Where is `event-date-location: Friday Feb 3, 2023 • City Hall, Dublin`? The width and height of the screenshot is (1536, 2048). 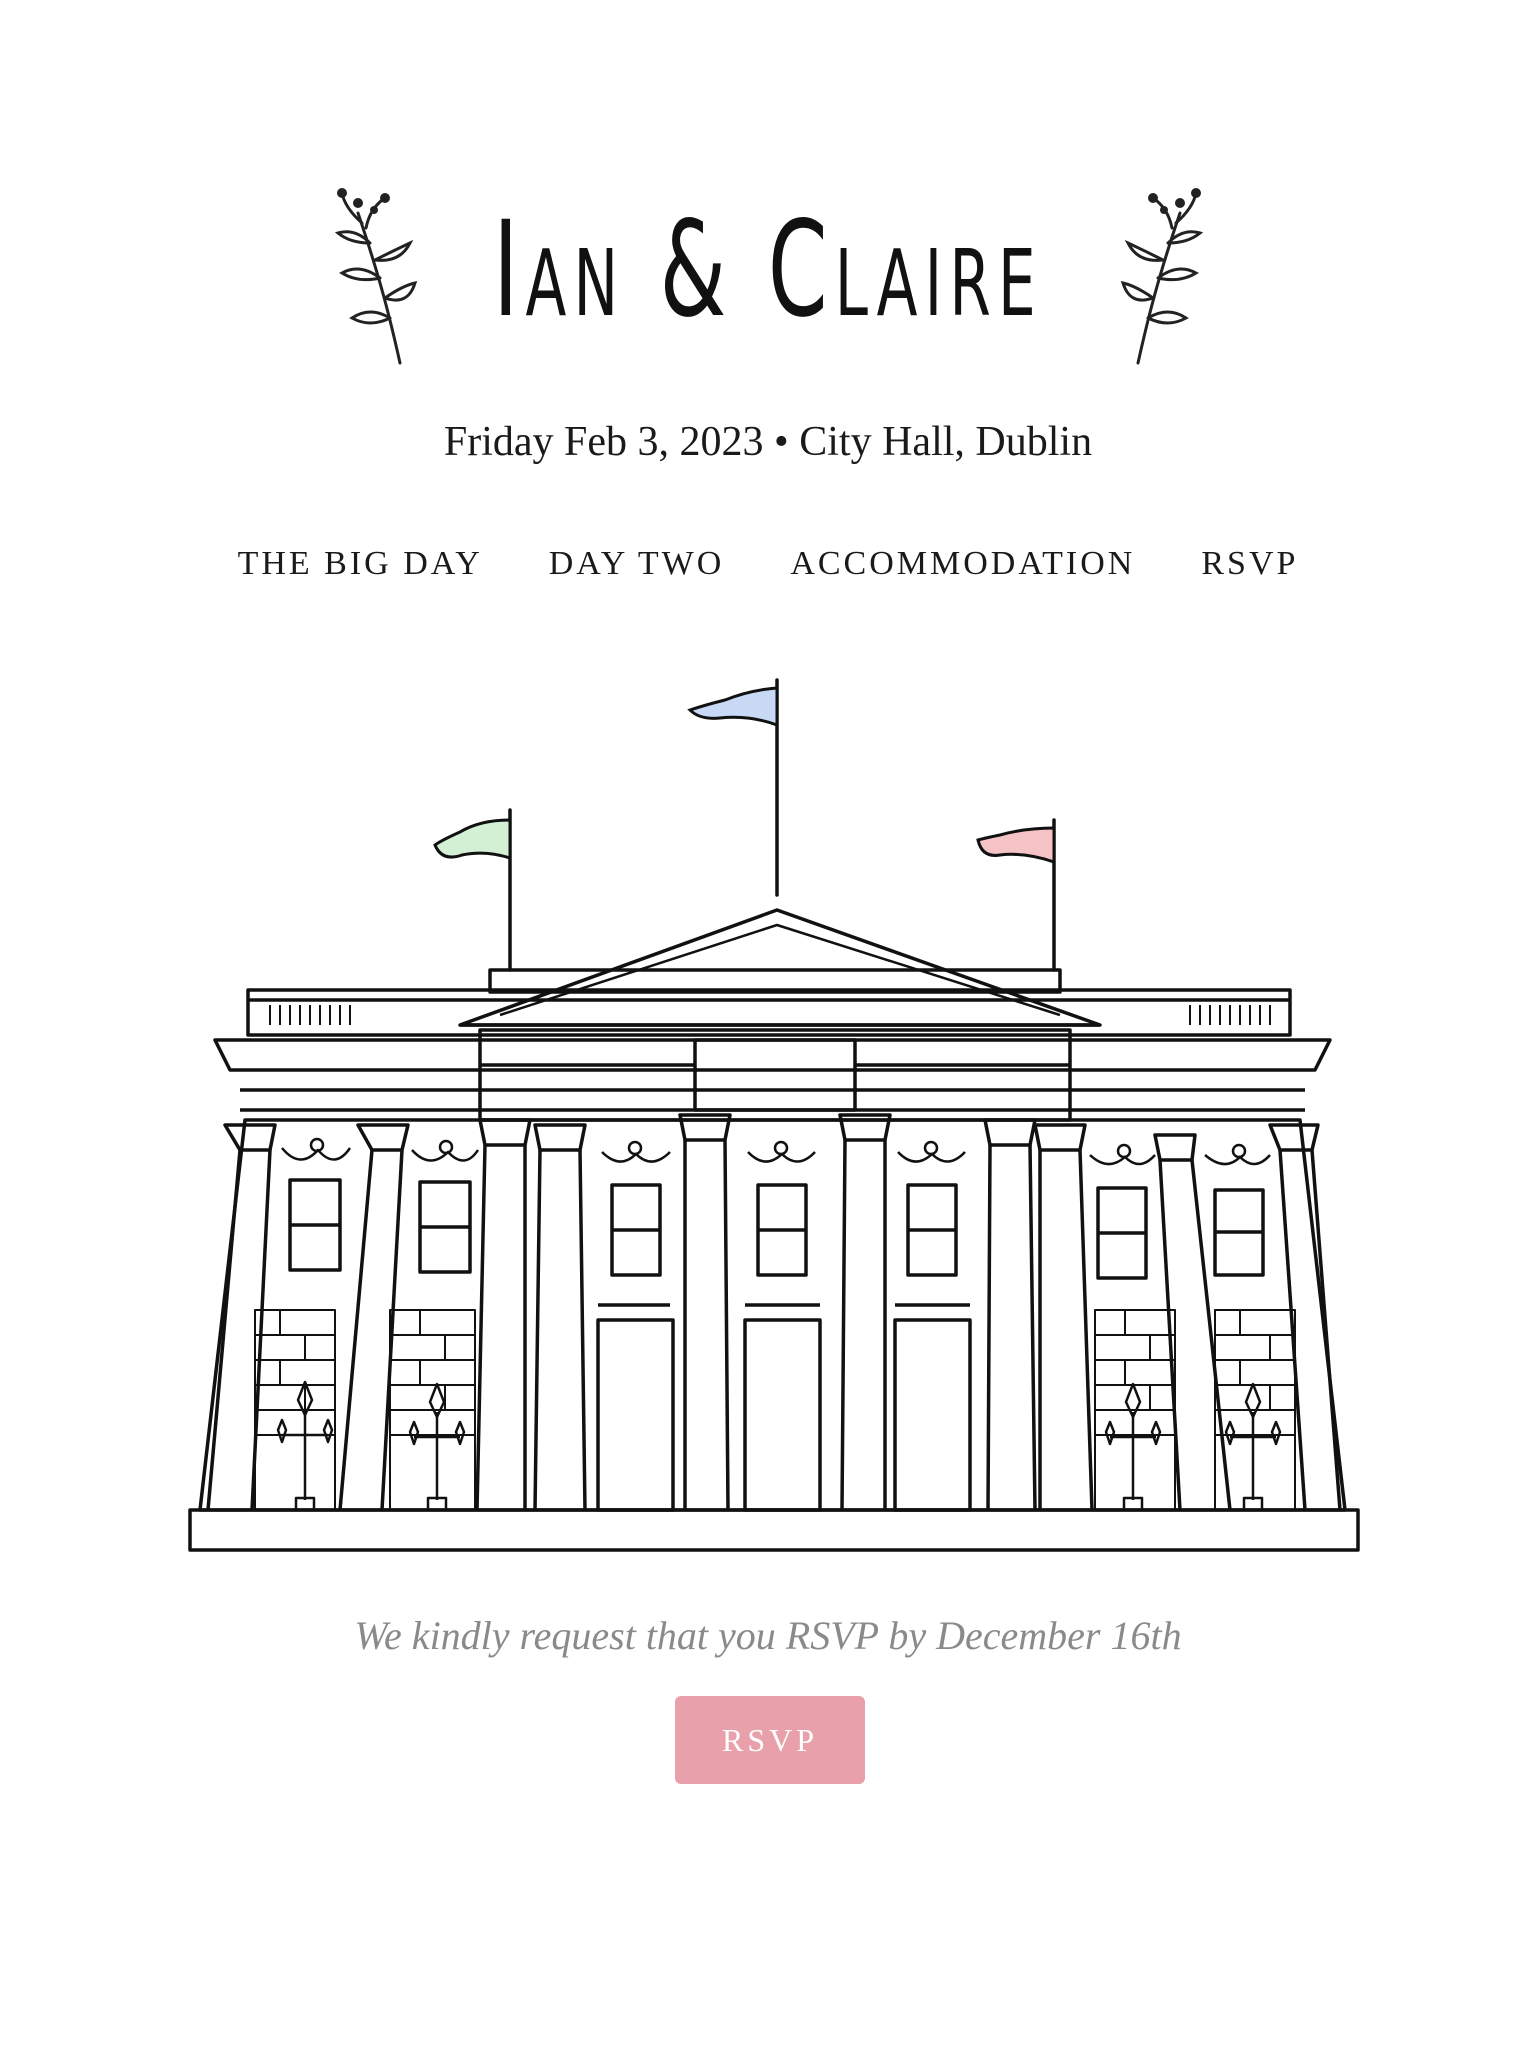
event-date-location: Friday Feb 3, 2023 • City Hall, Dublin is located at coordinates (768, 442).